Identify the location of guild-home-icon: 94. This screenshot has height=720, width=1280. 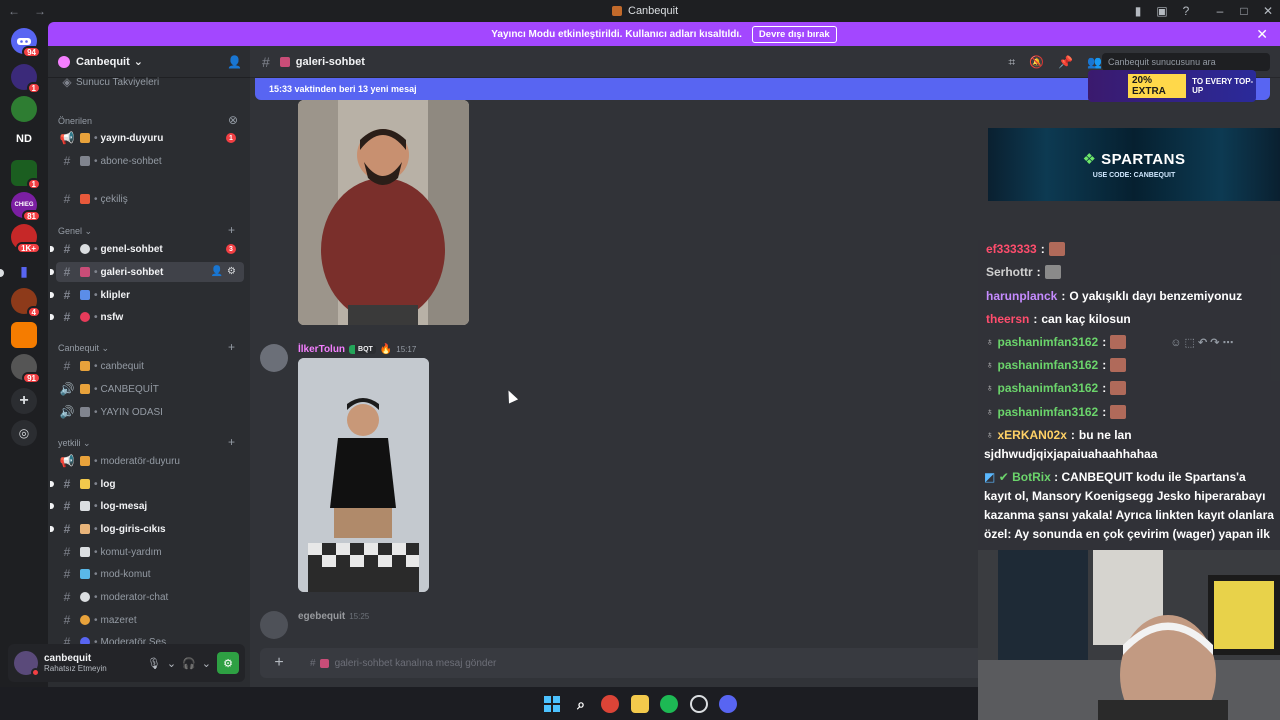
(26, 43).